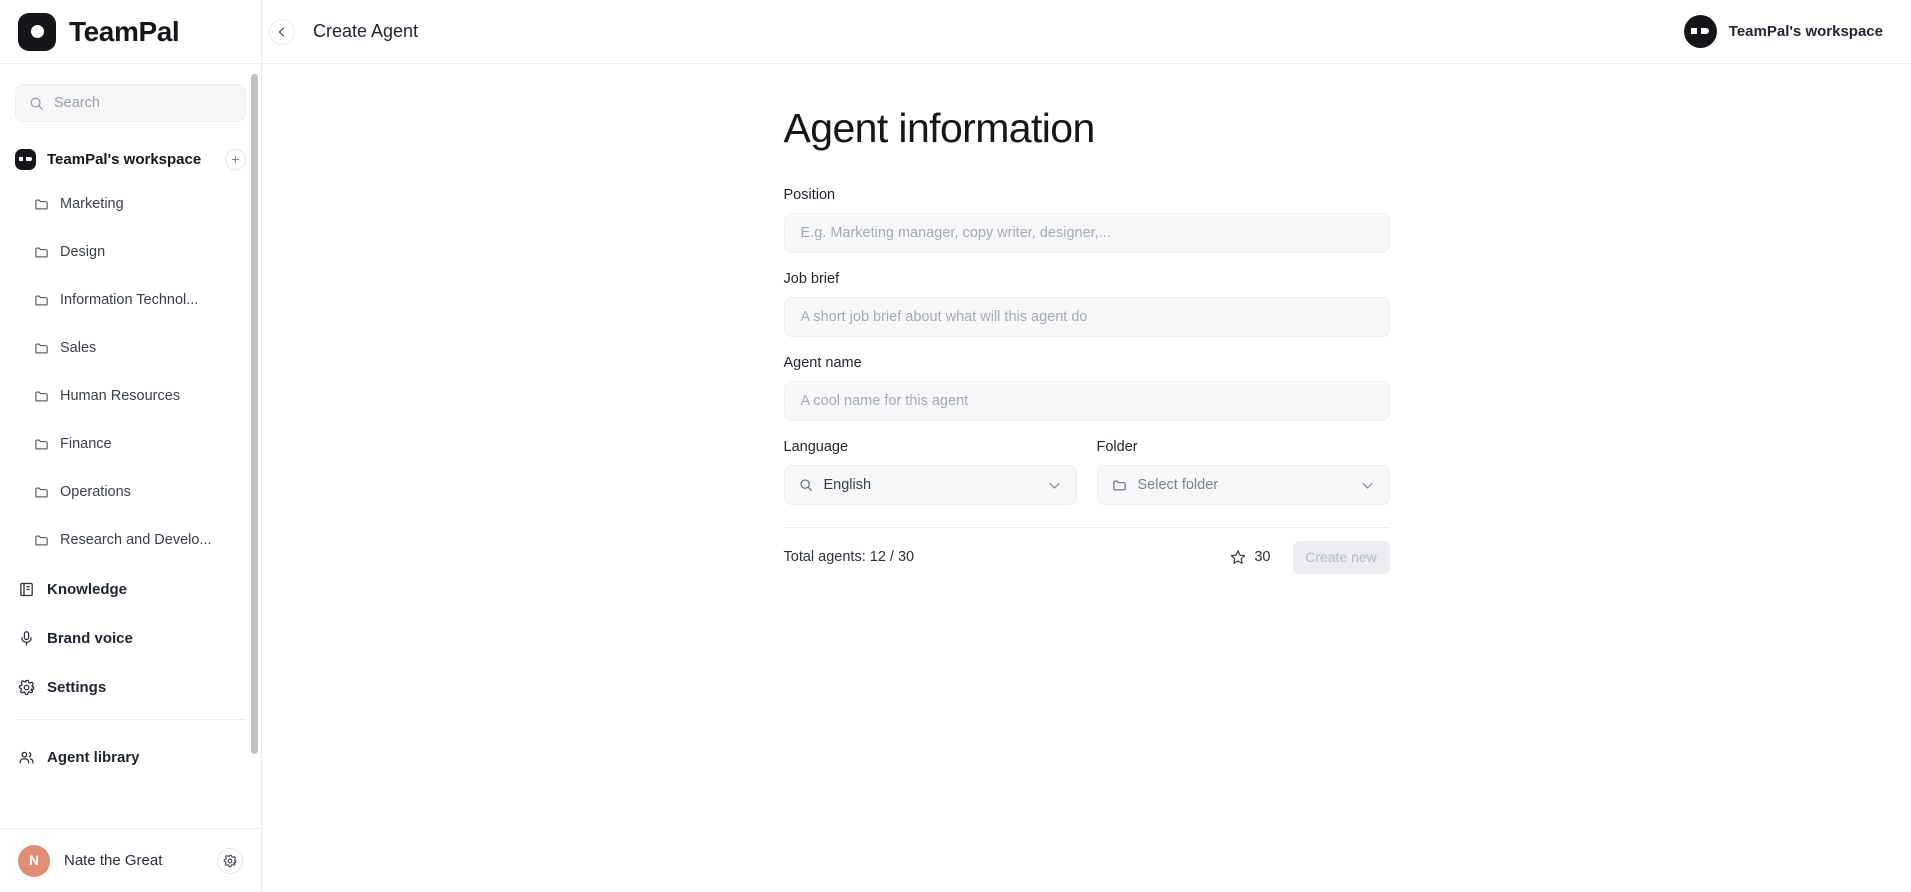 This screenshot has width=1911, height=892. Describe the element at coordinates (130, 204) in the screenshot. I see `sidebar-item-marketing: Marketing` at that location.